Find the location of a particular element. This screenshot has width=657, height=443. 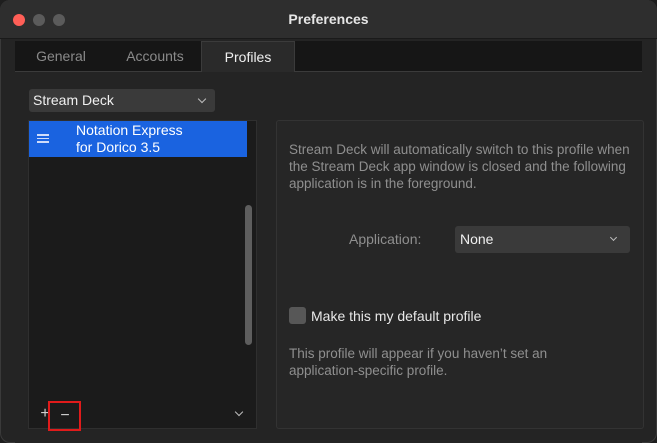

window-title: Preferences is located at coordinates (328, 19).